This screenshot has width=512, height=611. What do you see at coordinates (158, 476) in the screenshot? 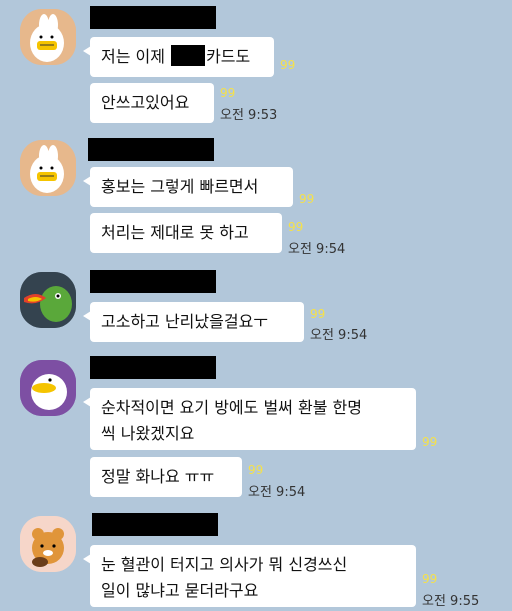
I see `message-text: 정말 화나요 ㅠㅠ` at bounding box center [158, 476].